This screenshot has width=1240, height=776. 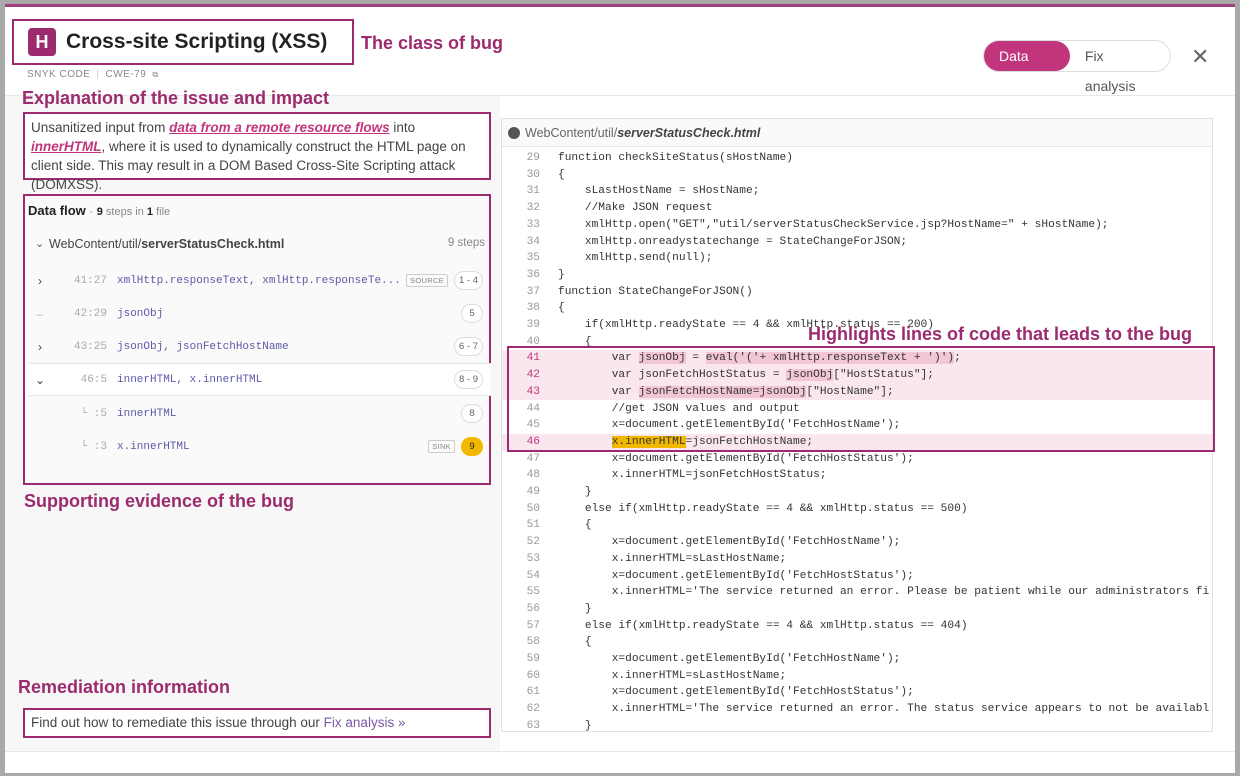 I want to click on code-line: 31 sLastHostName = sHostName;, so click(x=857, y=191).